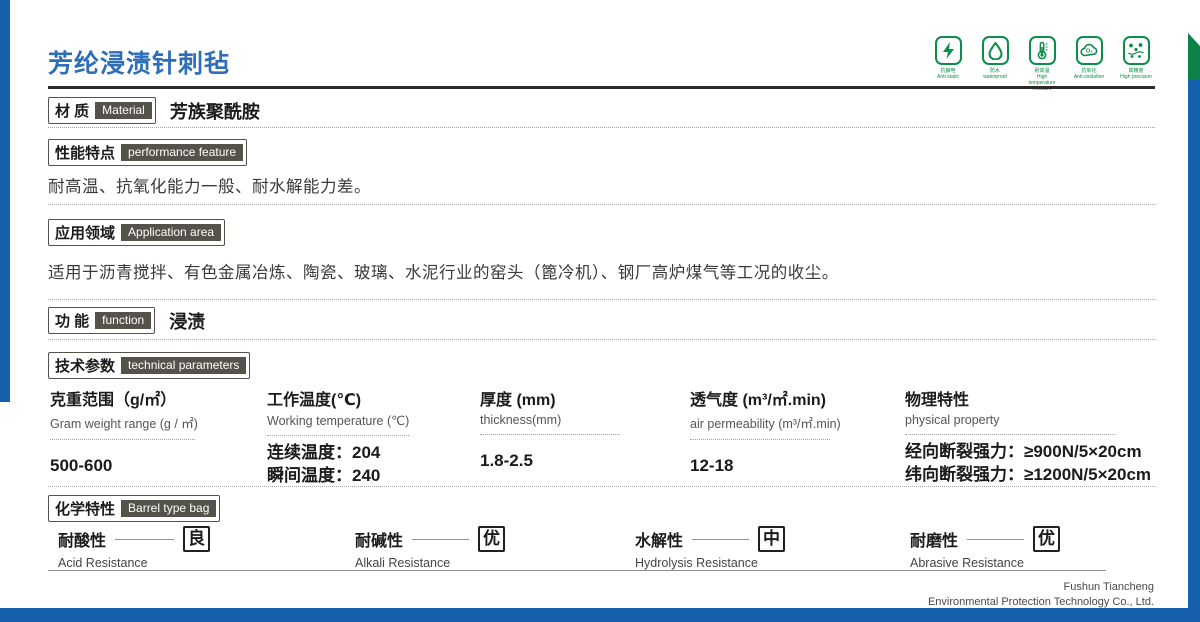 The image size is (1200, 622). I want to click on param-value: 12-18, so click(712, 465).